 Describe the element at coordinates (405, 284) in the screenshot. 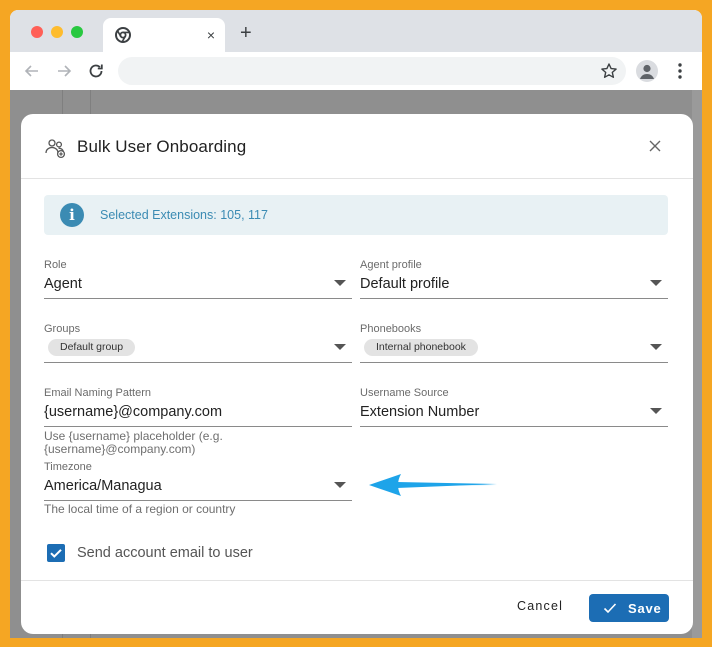

I see `agent-profile-value: Default profile` at that location.